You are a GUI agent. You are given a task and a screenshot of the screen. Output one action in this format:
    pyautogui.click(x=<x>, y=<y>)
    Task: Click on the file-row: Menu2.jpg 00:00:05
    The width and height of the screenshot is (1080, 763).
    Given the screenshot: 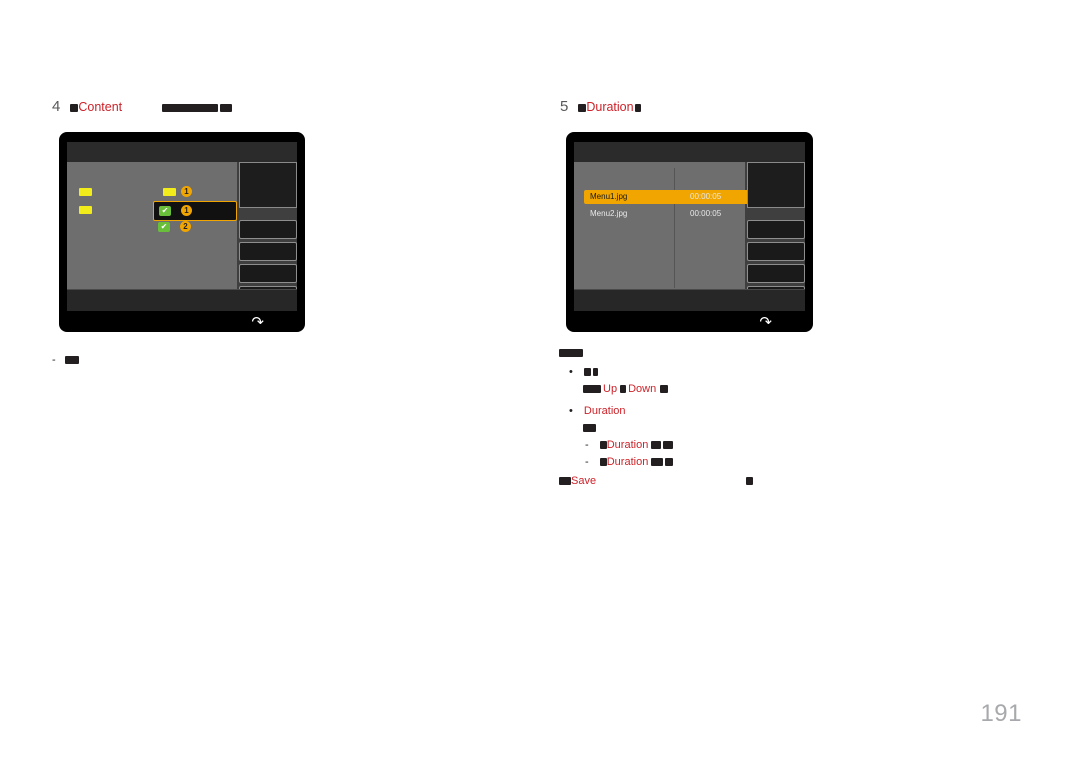 What is the action you would take?
    pyautogui.click(x=671, y=214)
    